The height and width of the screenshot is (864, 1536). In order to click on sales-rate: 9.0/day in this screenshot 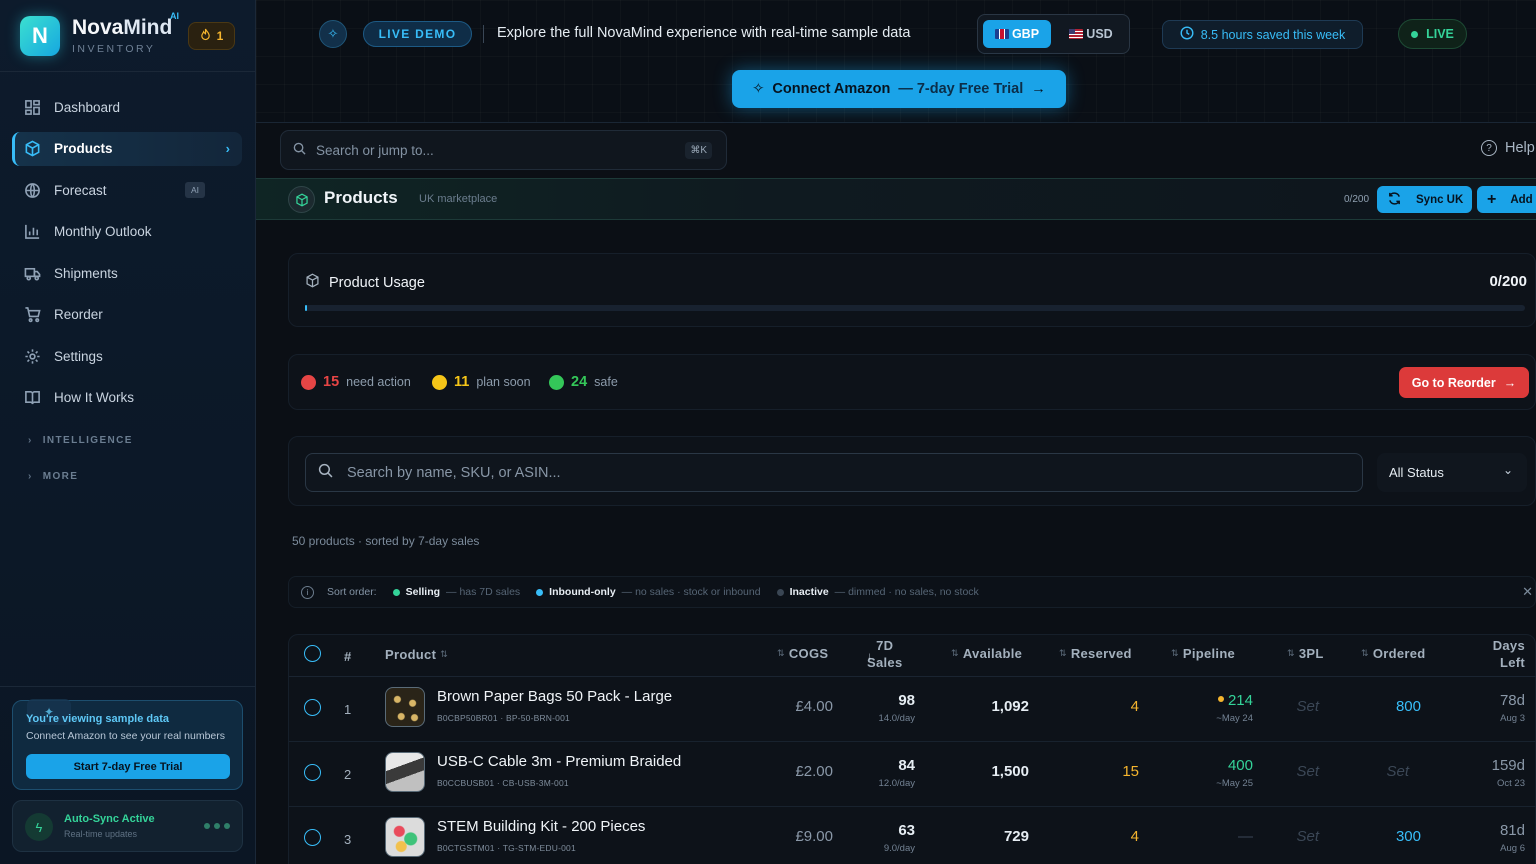, I will do `click(899, 848)`.